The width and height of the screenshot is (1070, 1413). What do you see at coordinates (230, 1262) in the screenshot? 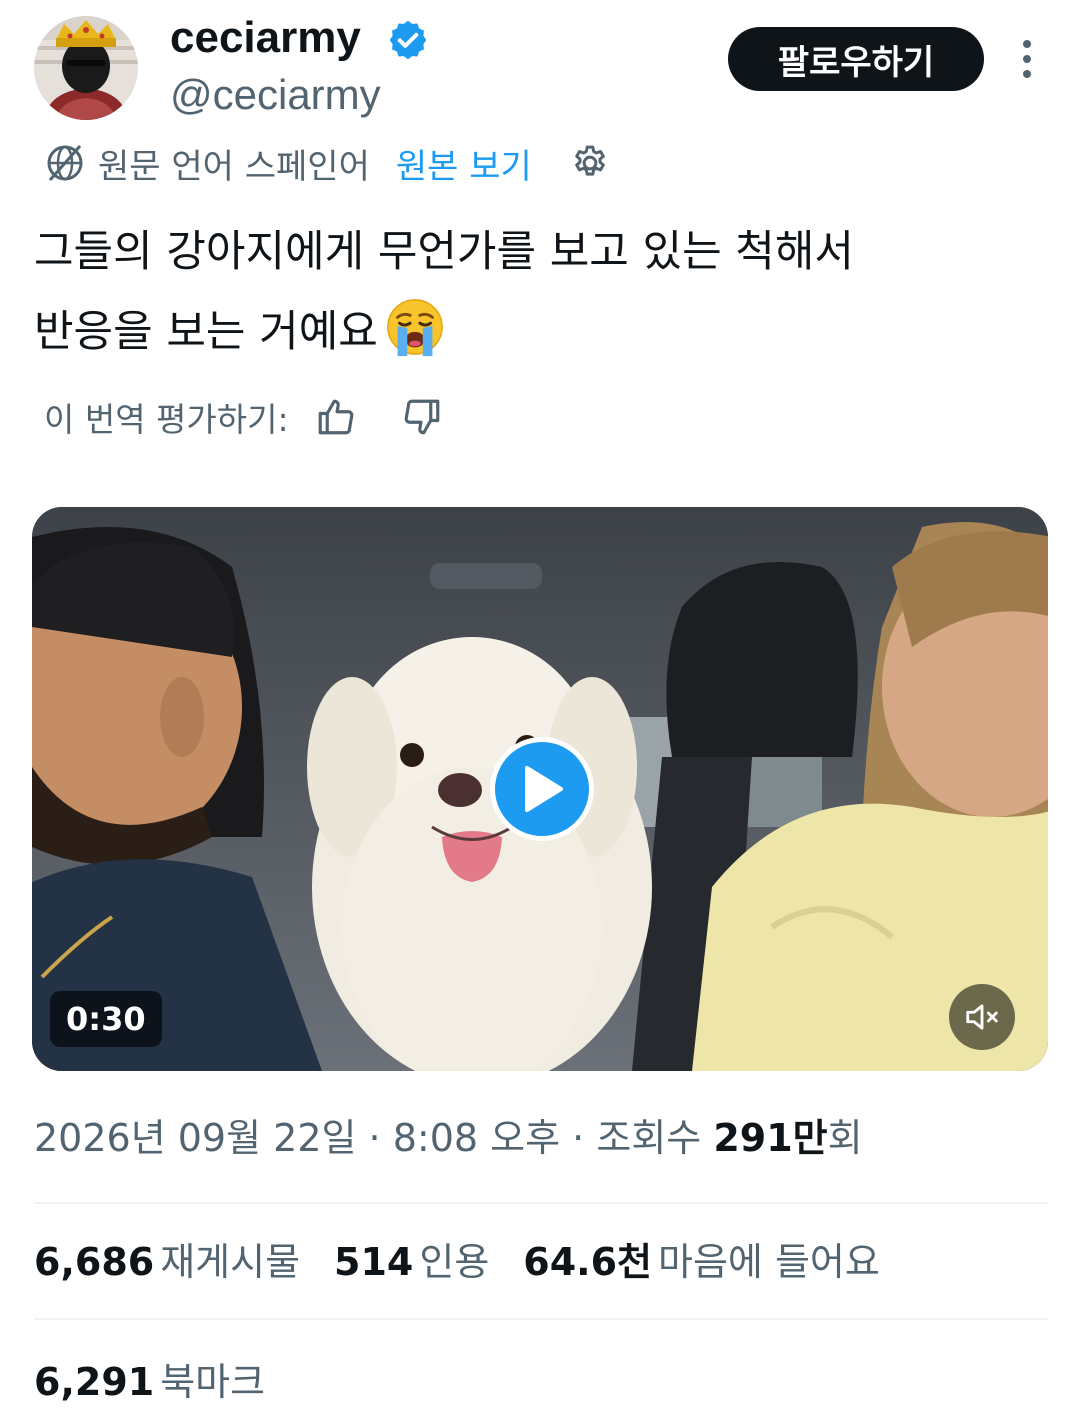
I see `reposts-label: 재게시물` at bounding box center [230, 1262].